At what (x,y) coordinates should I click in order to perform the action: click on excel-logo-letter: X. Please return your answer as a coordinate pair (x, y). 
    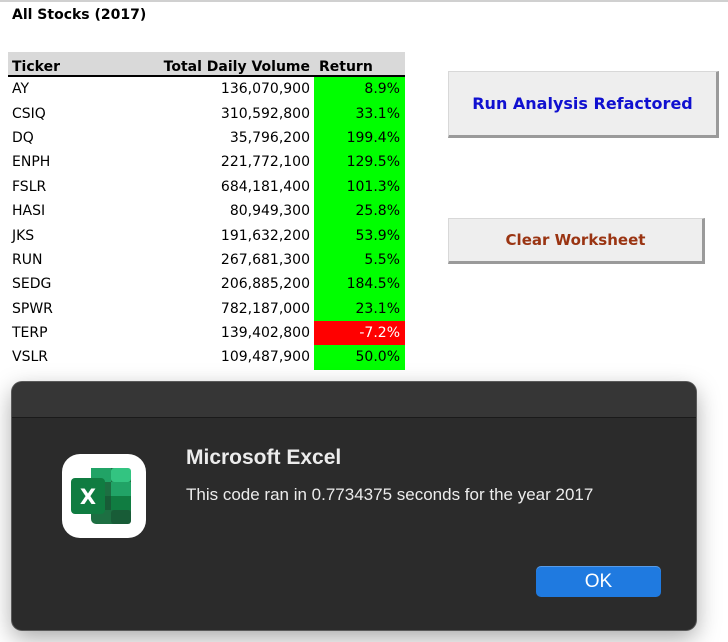
    Looking at the image, I should click on (88, 497).